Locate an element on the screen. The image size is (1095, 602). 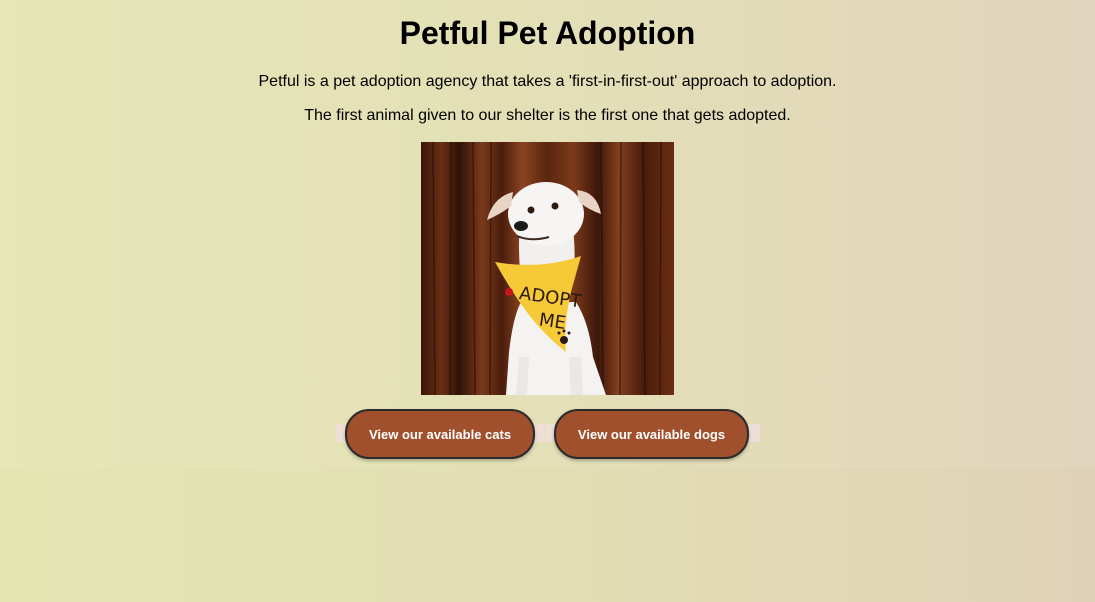
dog-adopt-me-photo: ADOPT ME is located at coordinates (547, 268).